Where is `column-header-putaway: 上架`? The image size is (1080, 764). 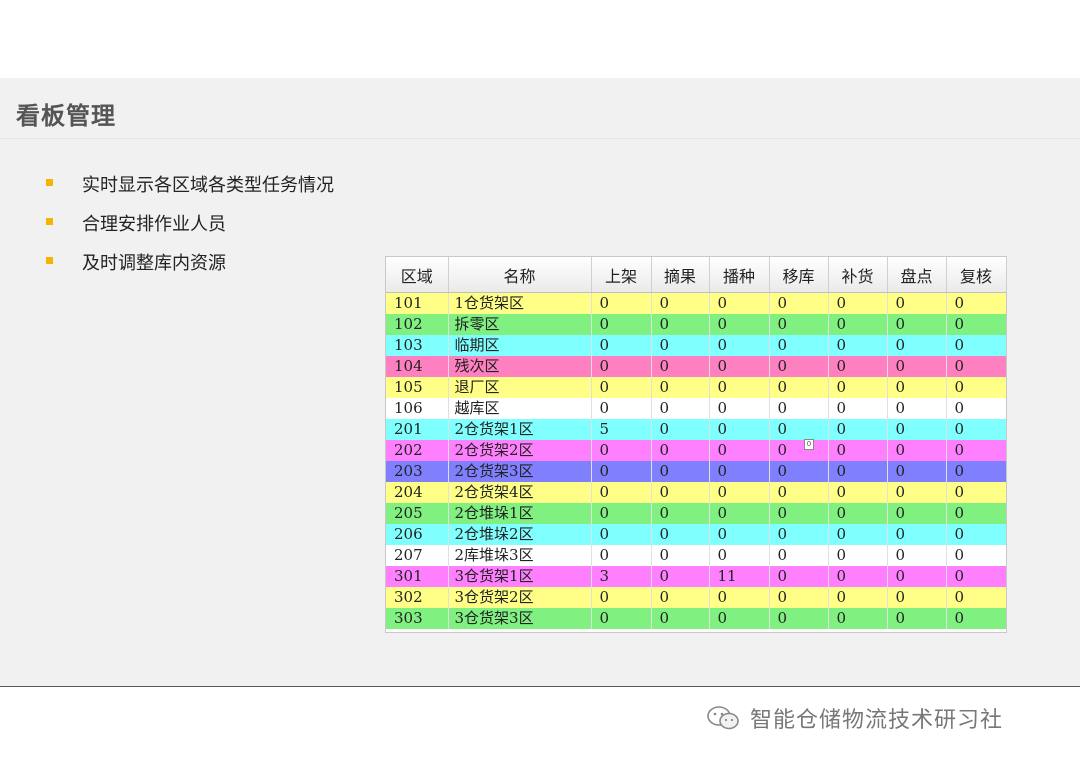 column-header-putaway: 上架 is located at coordinates (621, 275).